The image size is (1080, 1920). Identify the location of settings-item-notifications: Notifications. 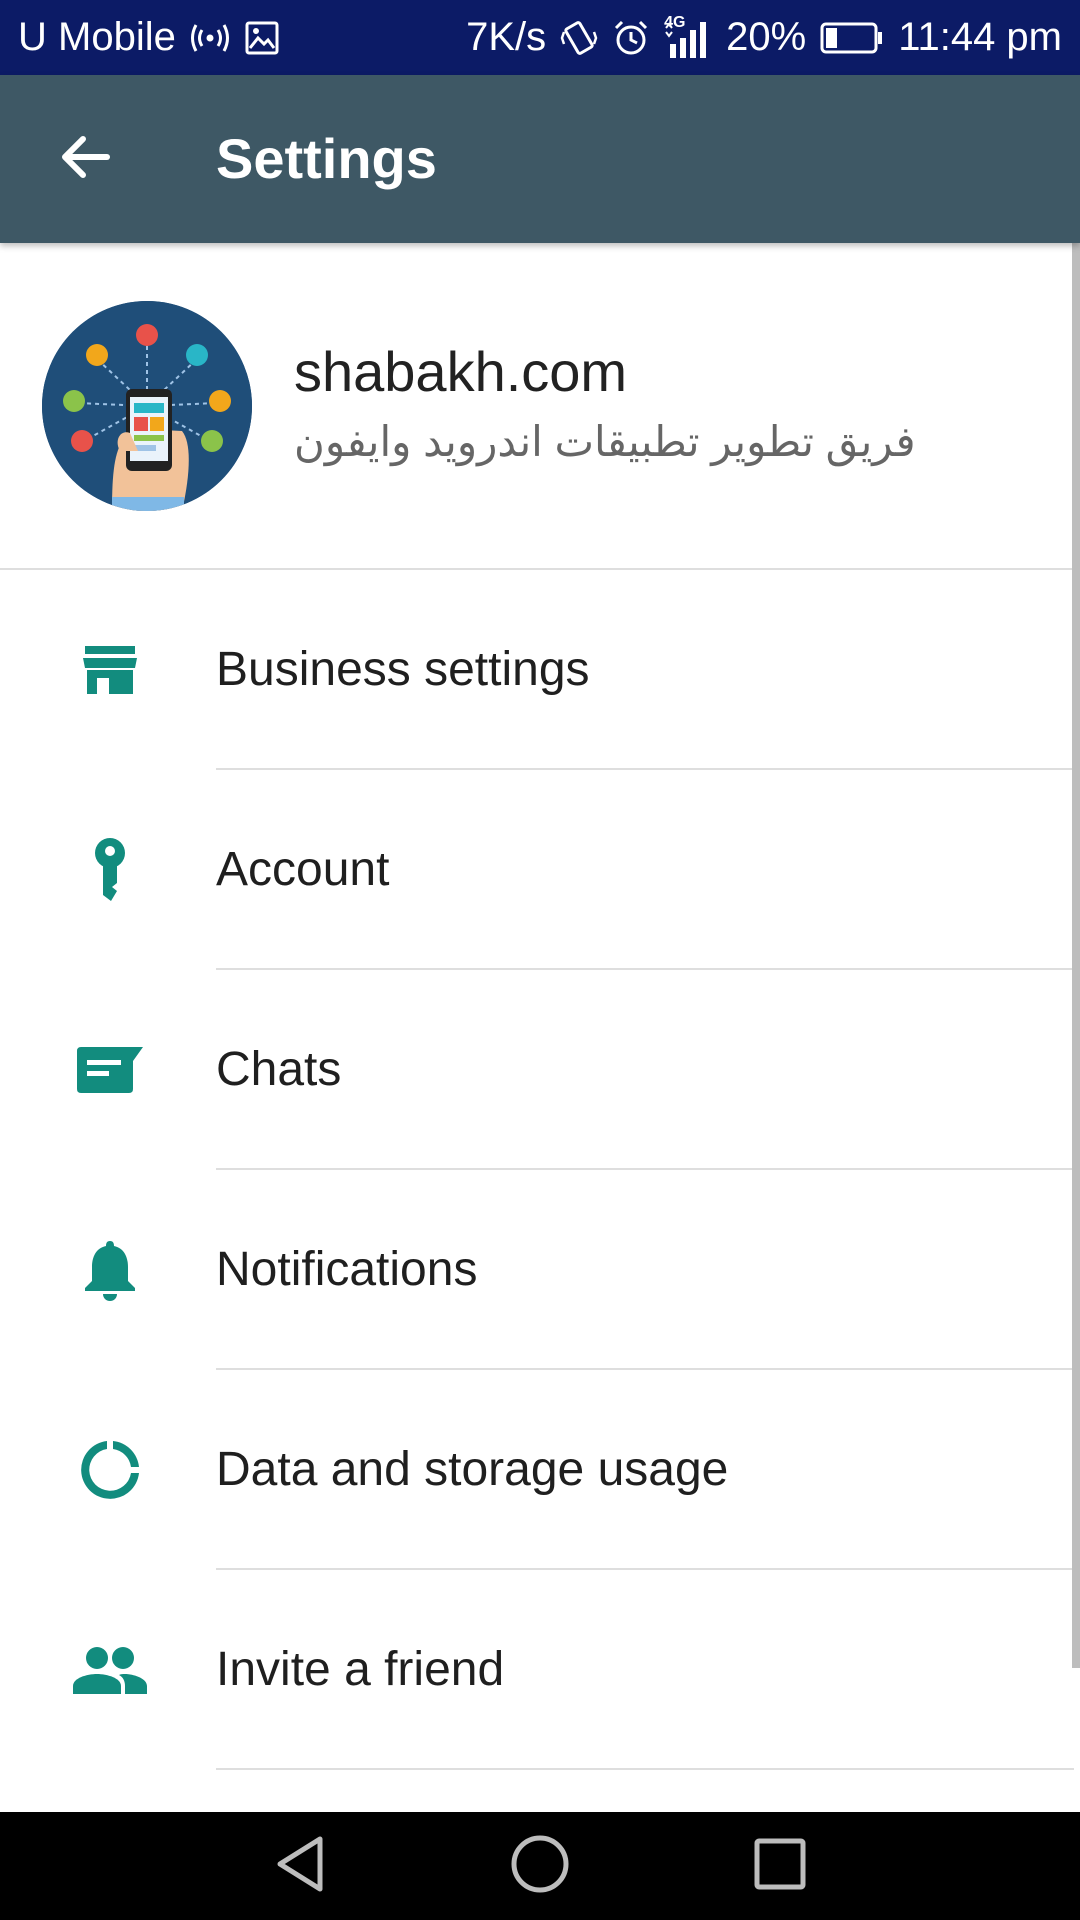
(537, 1270).